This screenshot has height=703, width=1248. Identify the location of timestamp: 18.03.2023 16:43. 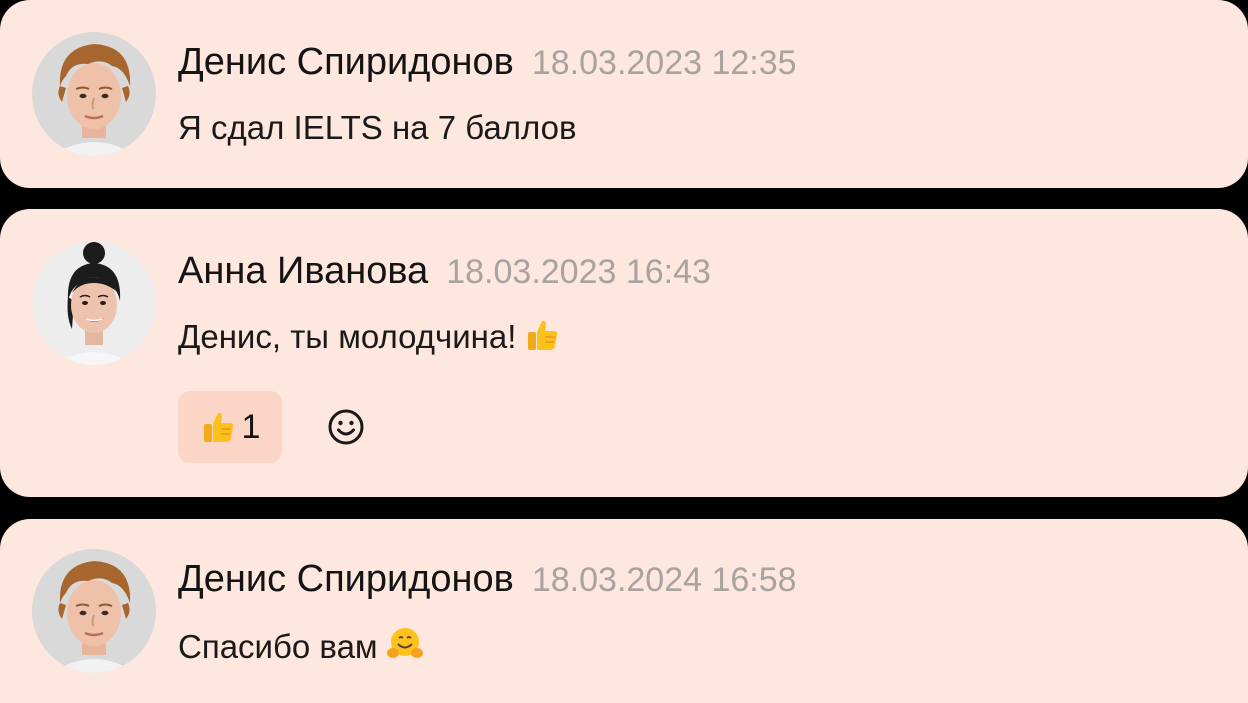
(578, 272).